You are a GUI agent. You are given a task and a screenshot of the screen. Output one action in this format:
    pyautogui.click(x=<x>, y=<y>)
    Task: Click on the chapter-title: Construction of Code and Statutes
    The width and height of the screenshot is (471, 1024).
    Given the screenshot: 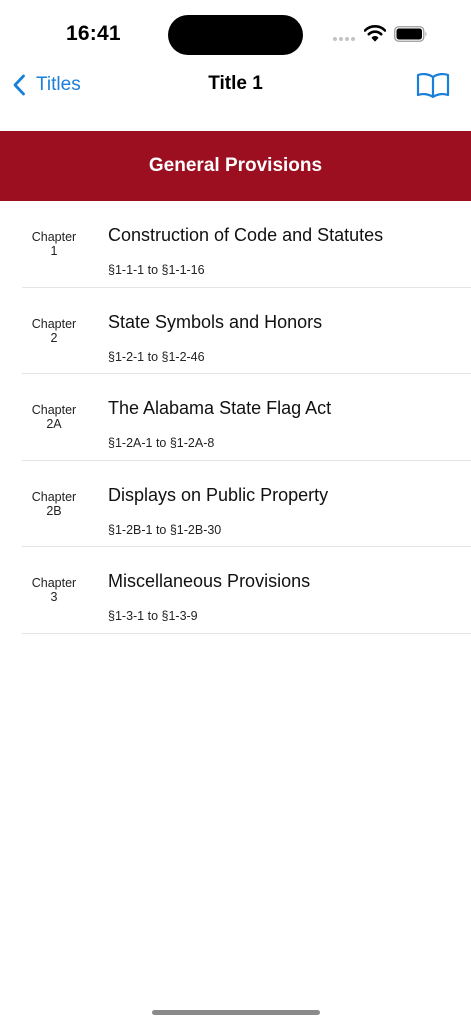 What is the action you would take?
    pyautogui.click(x=246, y=235)
    